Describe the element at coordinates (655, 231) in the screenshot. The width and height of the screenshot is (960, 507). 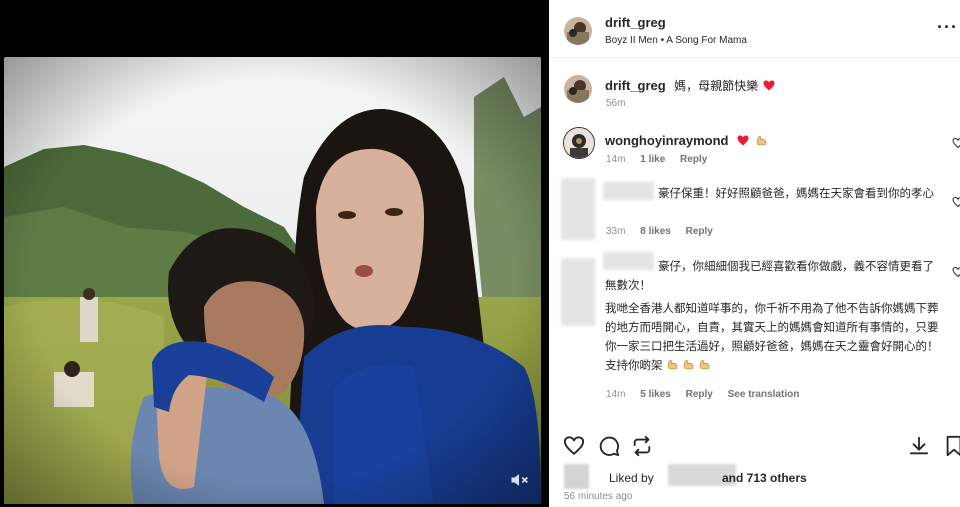
I see `comment-likes: 8 likes` at that location.